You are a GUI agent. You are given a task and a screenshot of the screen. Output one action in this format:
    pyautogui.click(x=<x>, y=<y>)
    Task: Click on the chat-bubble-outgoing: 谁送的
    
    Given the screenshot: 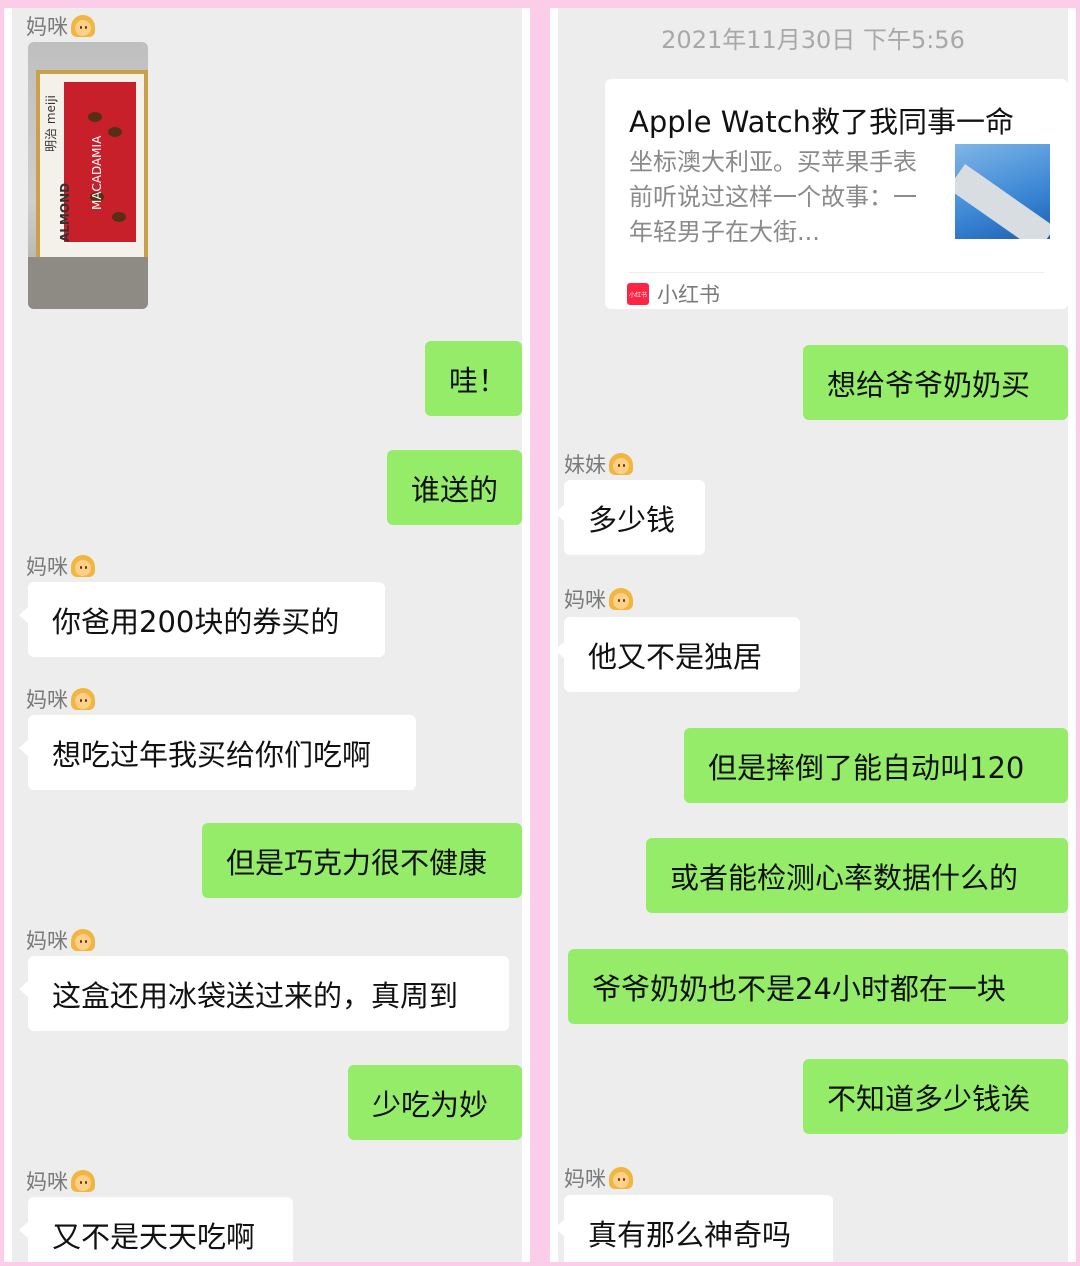 What is the action you would take?
    pyautogui.click(x=454, y=487)
    